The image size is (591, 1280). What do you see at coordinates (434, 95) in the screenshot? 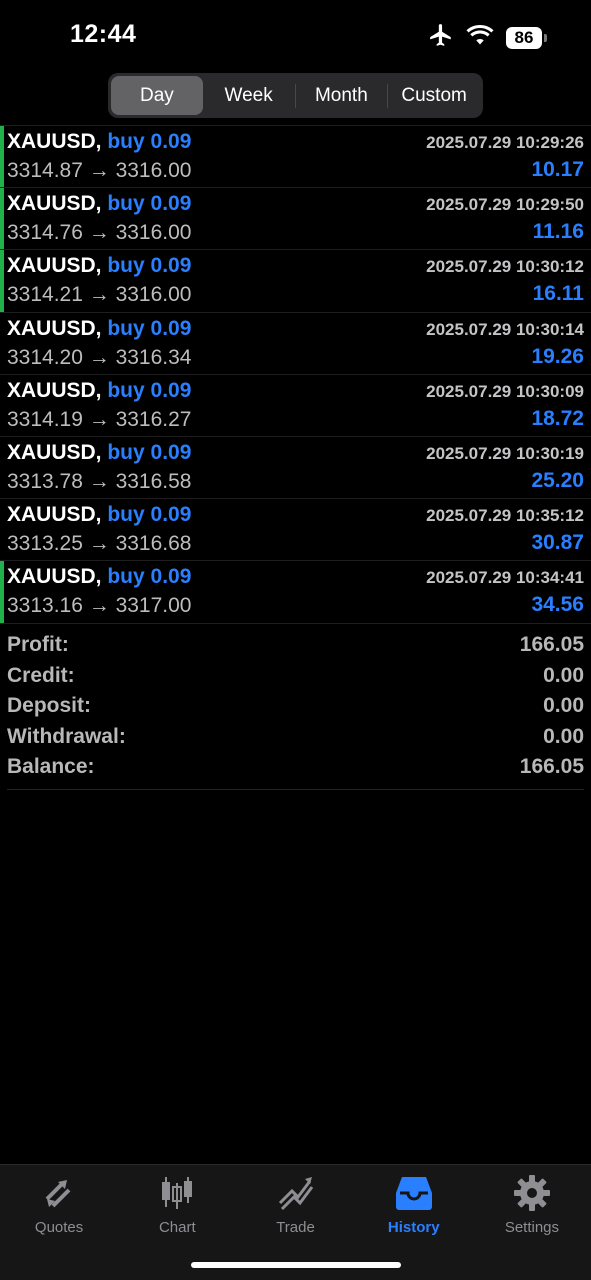
I see `period-custom: Custom` at bounding box center [434, 95].